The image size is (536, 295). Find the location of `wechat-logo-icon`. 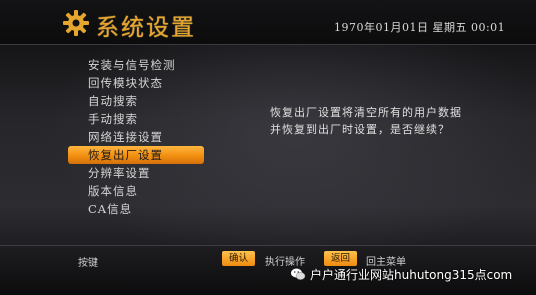

wechat-logo-icon is located at coordinates (298, 274).